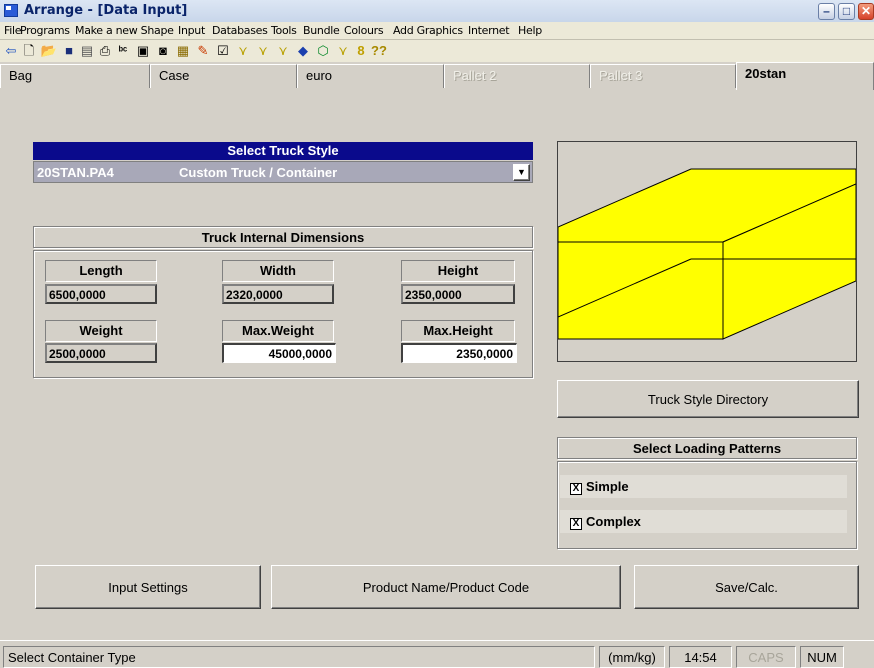  I want to click on weight-value: 2500,0000, so click(101, 353).